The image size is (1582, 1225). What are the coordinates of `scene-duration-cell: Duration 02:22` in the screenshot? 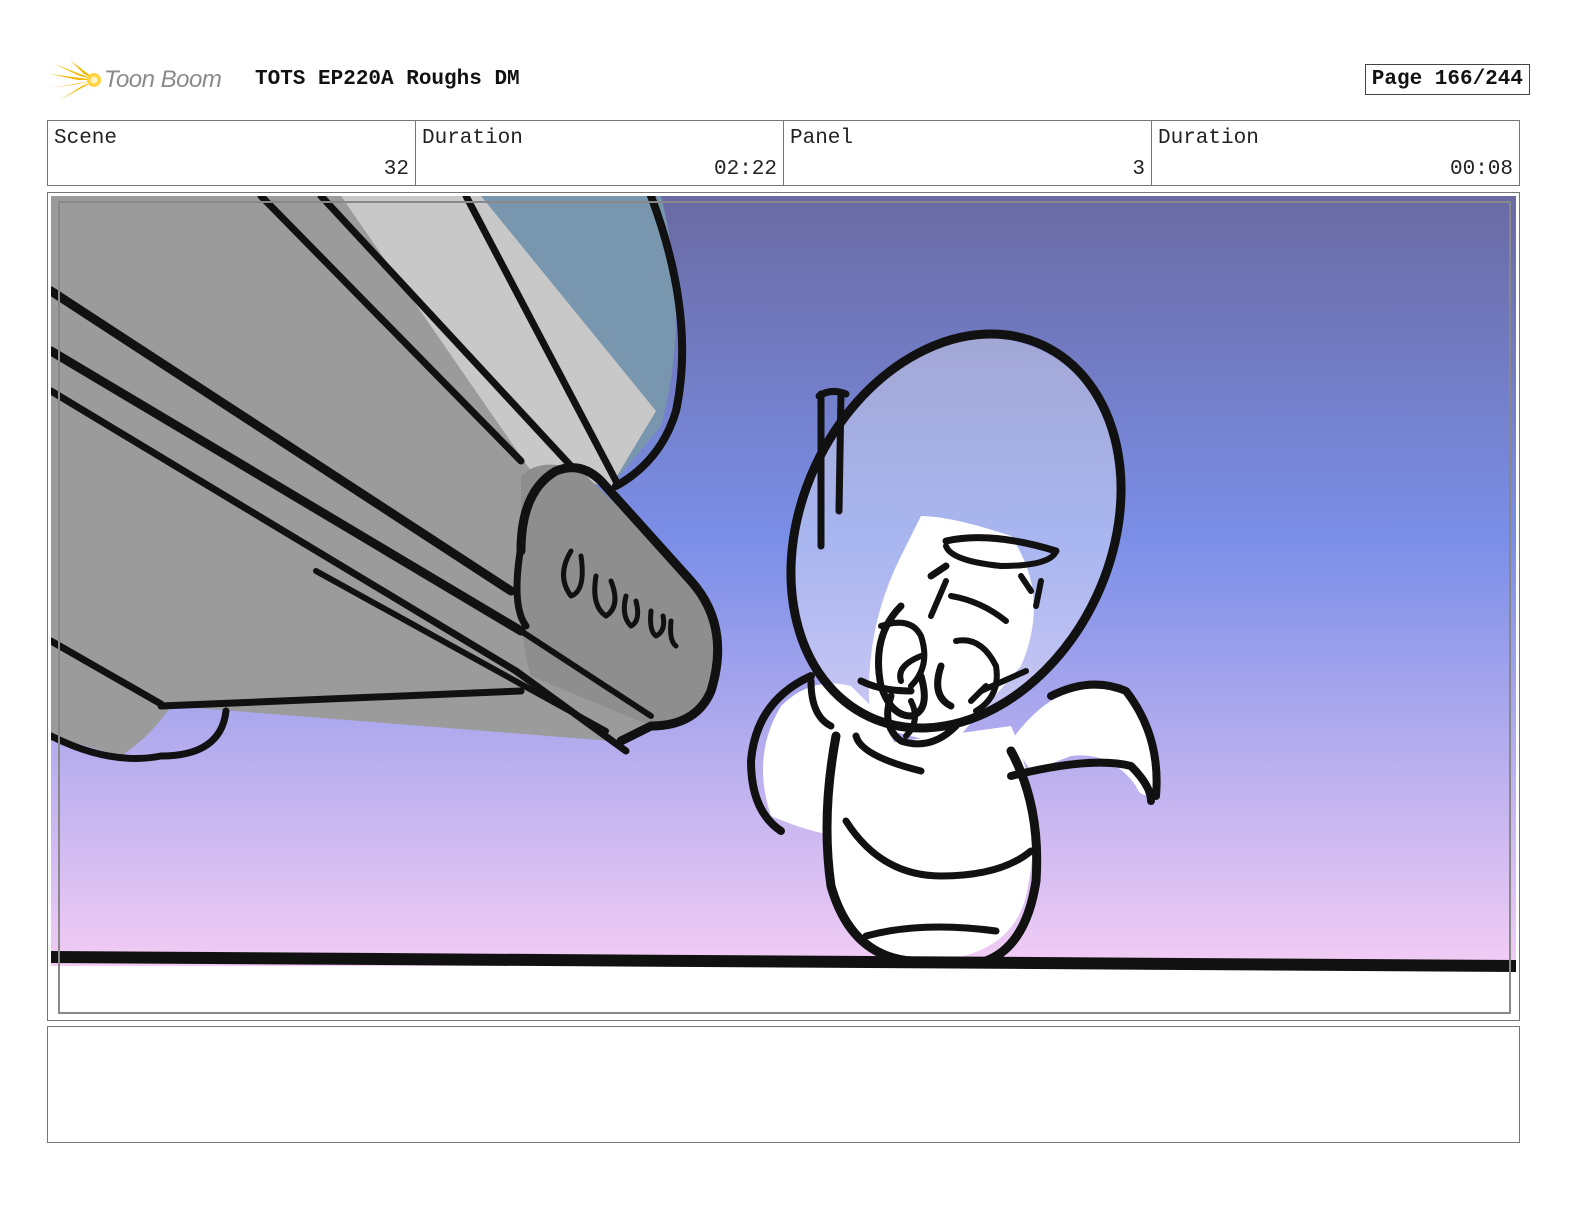 It's located at (600, 153).